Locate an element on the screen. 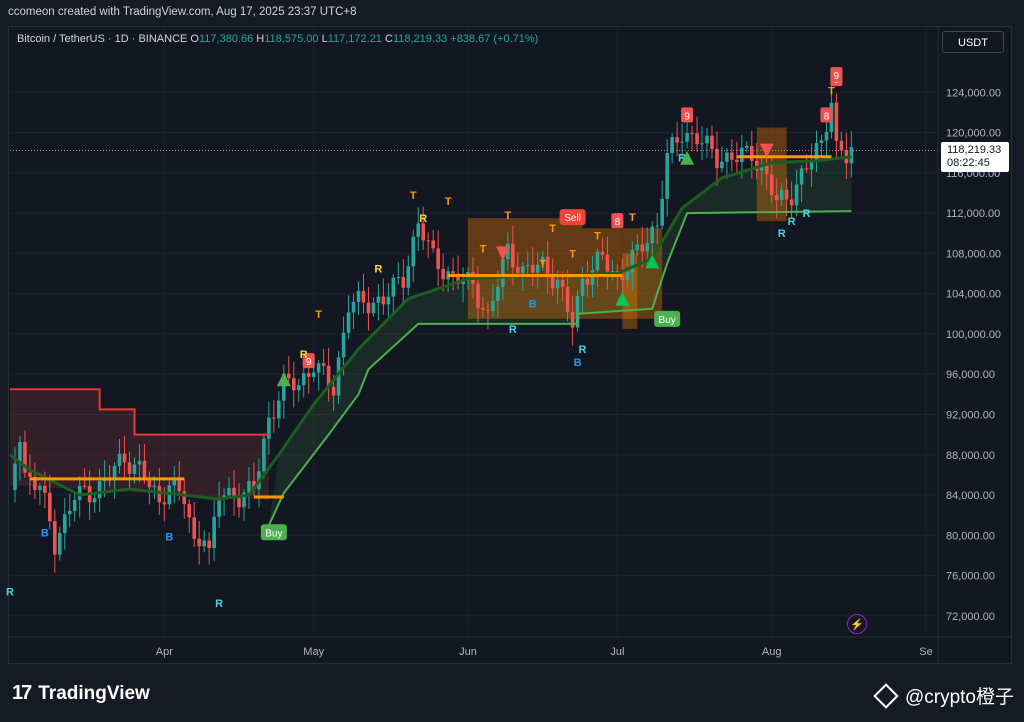 The width and height of the screenshot is (1024, 722). symbol-name: Bitcoin / TetherUS · 1D · BINANCE is located at coordinates (102, 39).